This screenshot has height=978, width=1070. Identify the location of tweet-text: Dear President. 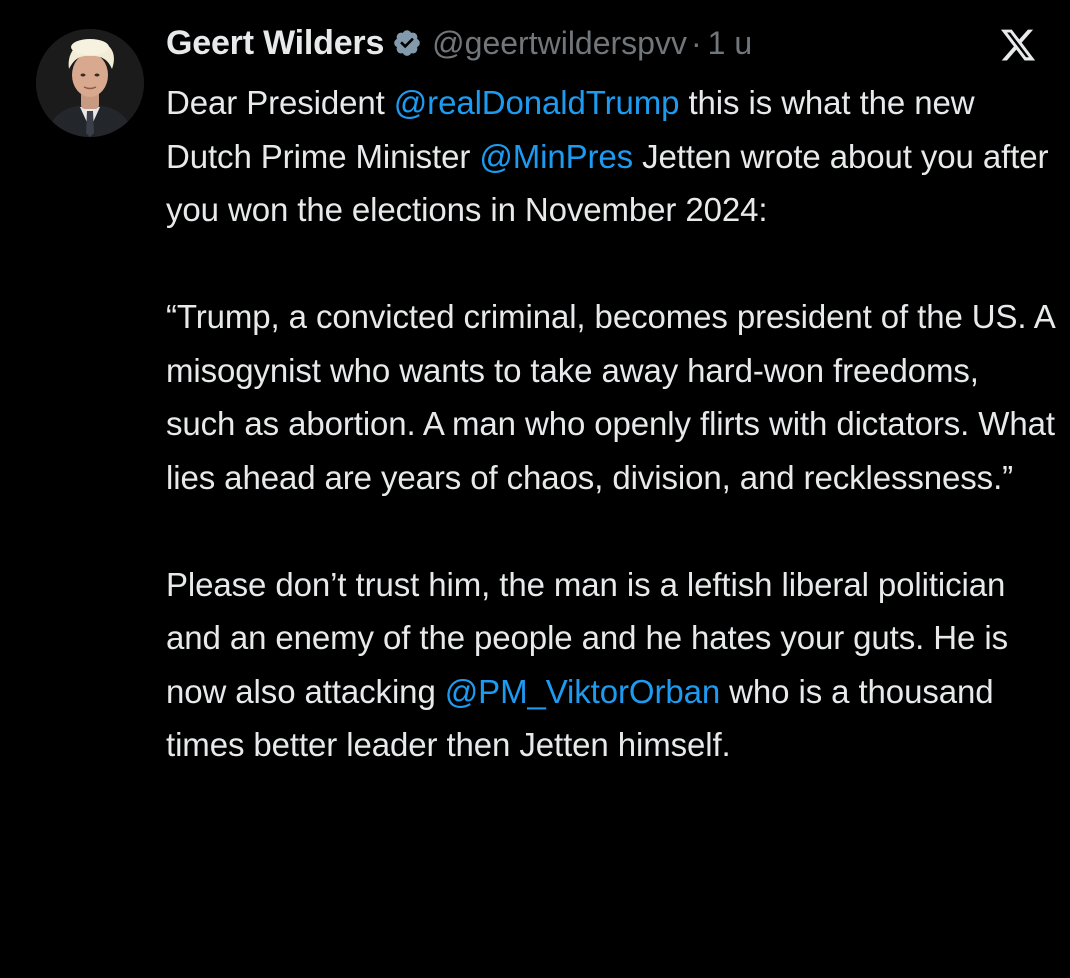
(280, 102).